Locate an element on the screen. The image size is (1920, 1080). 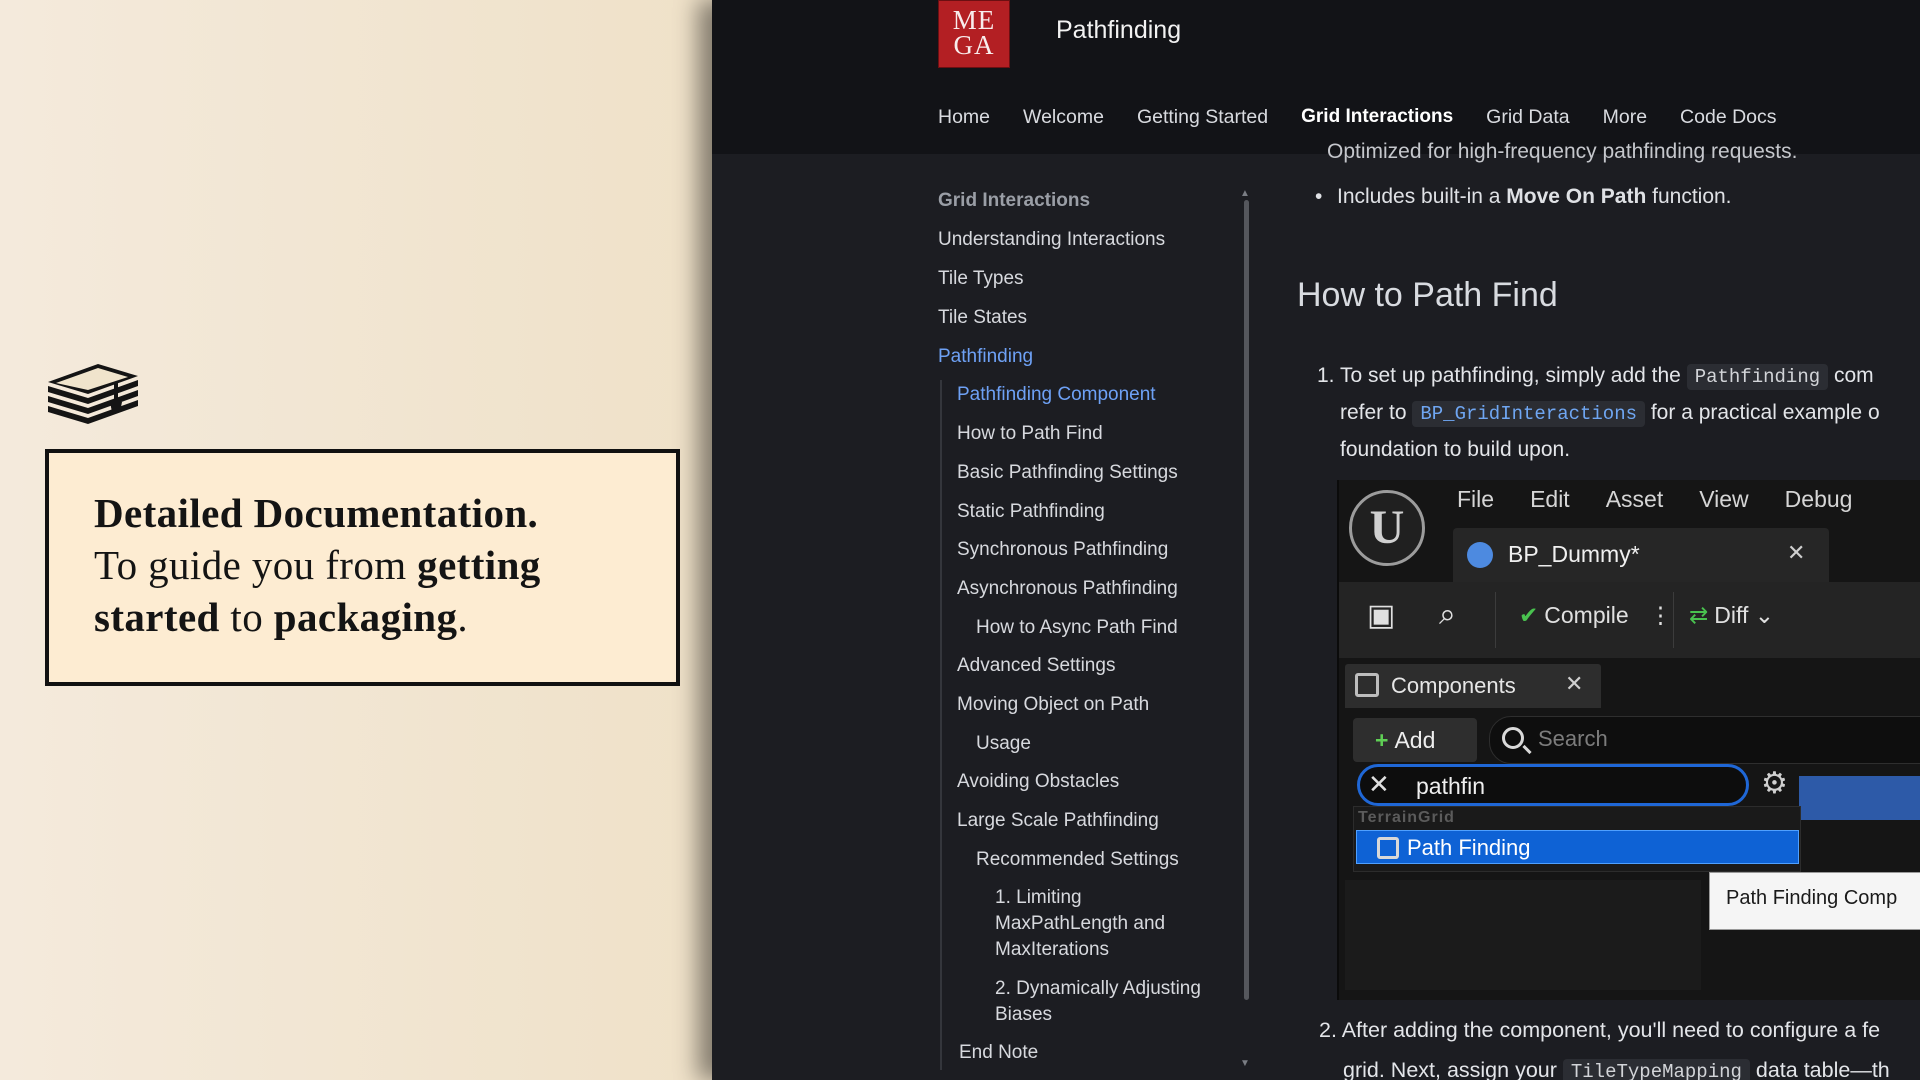
step-1-text-c: refer to is located at coordinates (1376, 412).